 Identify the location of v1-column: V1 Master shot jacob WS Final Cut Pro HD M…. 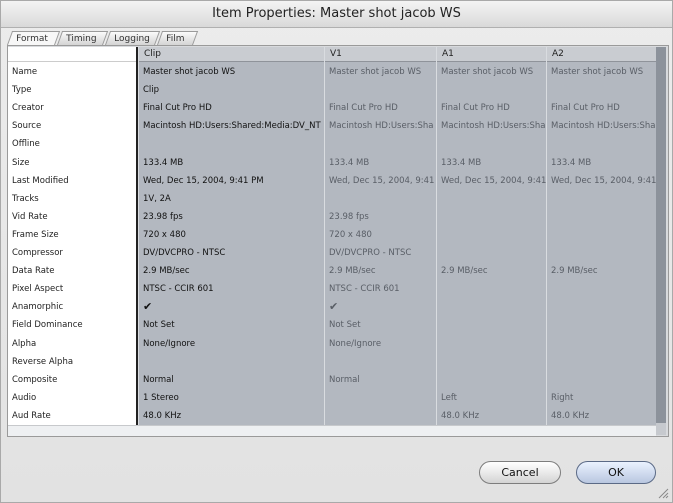
(380, 236).